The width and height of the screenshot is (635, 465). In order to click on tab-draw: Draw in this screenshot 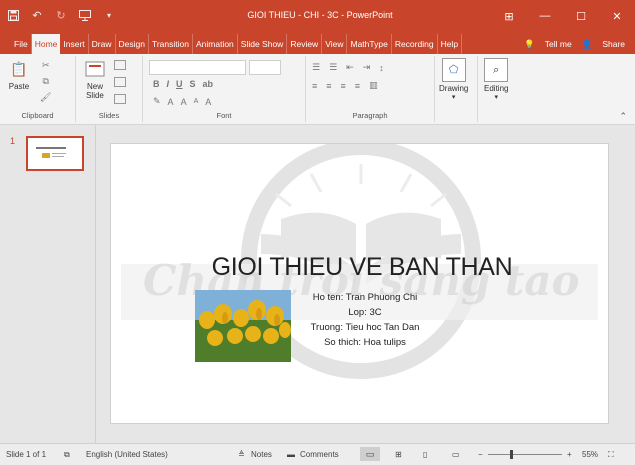, I will do `click(102, 44)`.